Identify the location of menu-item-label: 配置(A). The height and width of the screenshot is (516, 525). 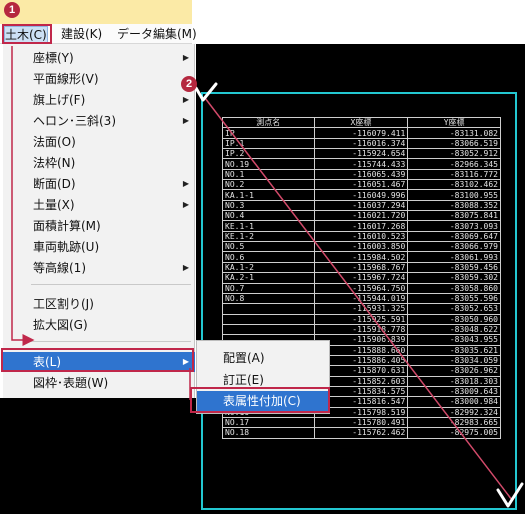
(244, 358).